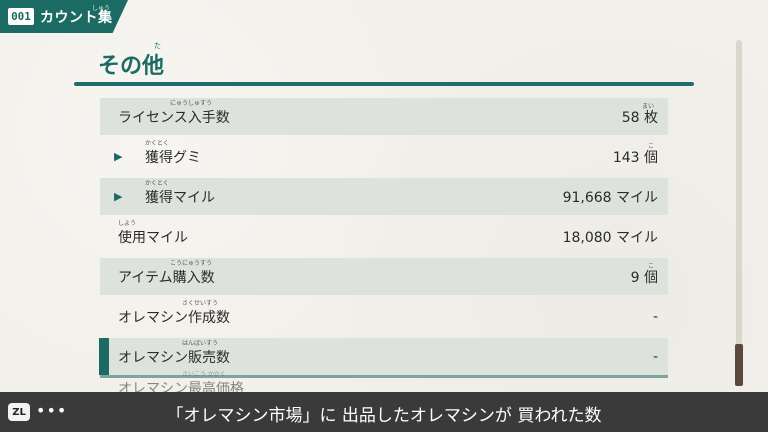 This screenshot has height=432, width=768. What do you see at coordinates (200, 303) in the screenshot?
I see `stat-label-ruby: さくせいすう` at bounding box center [200, 303].